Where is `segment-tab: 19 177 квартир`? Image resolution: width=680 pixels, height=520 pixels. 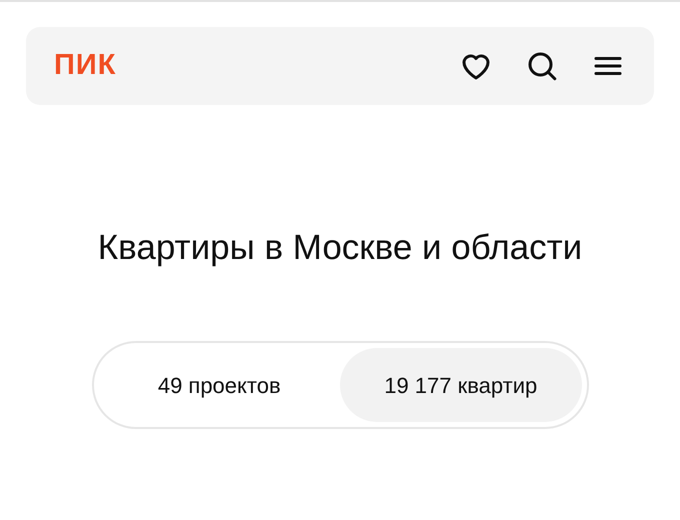
segment-tab: 19 177 квартир is located at coordinates (461, 385).